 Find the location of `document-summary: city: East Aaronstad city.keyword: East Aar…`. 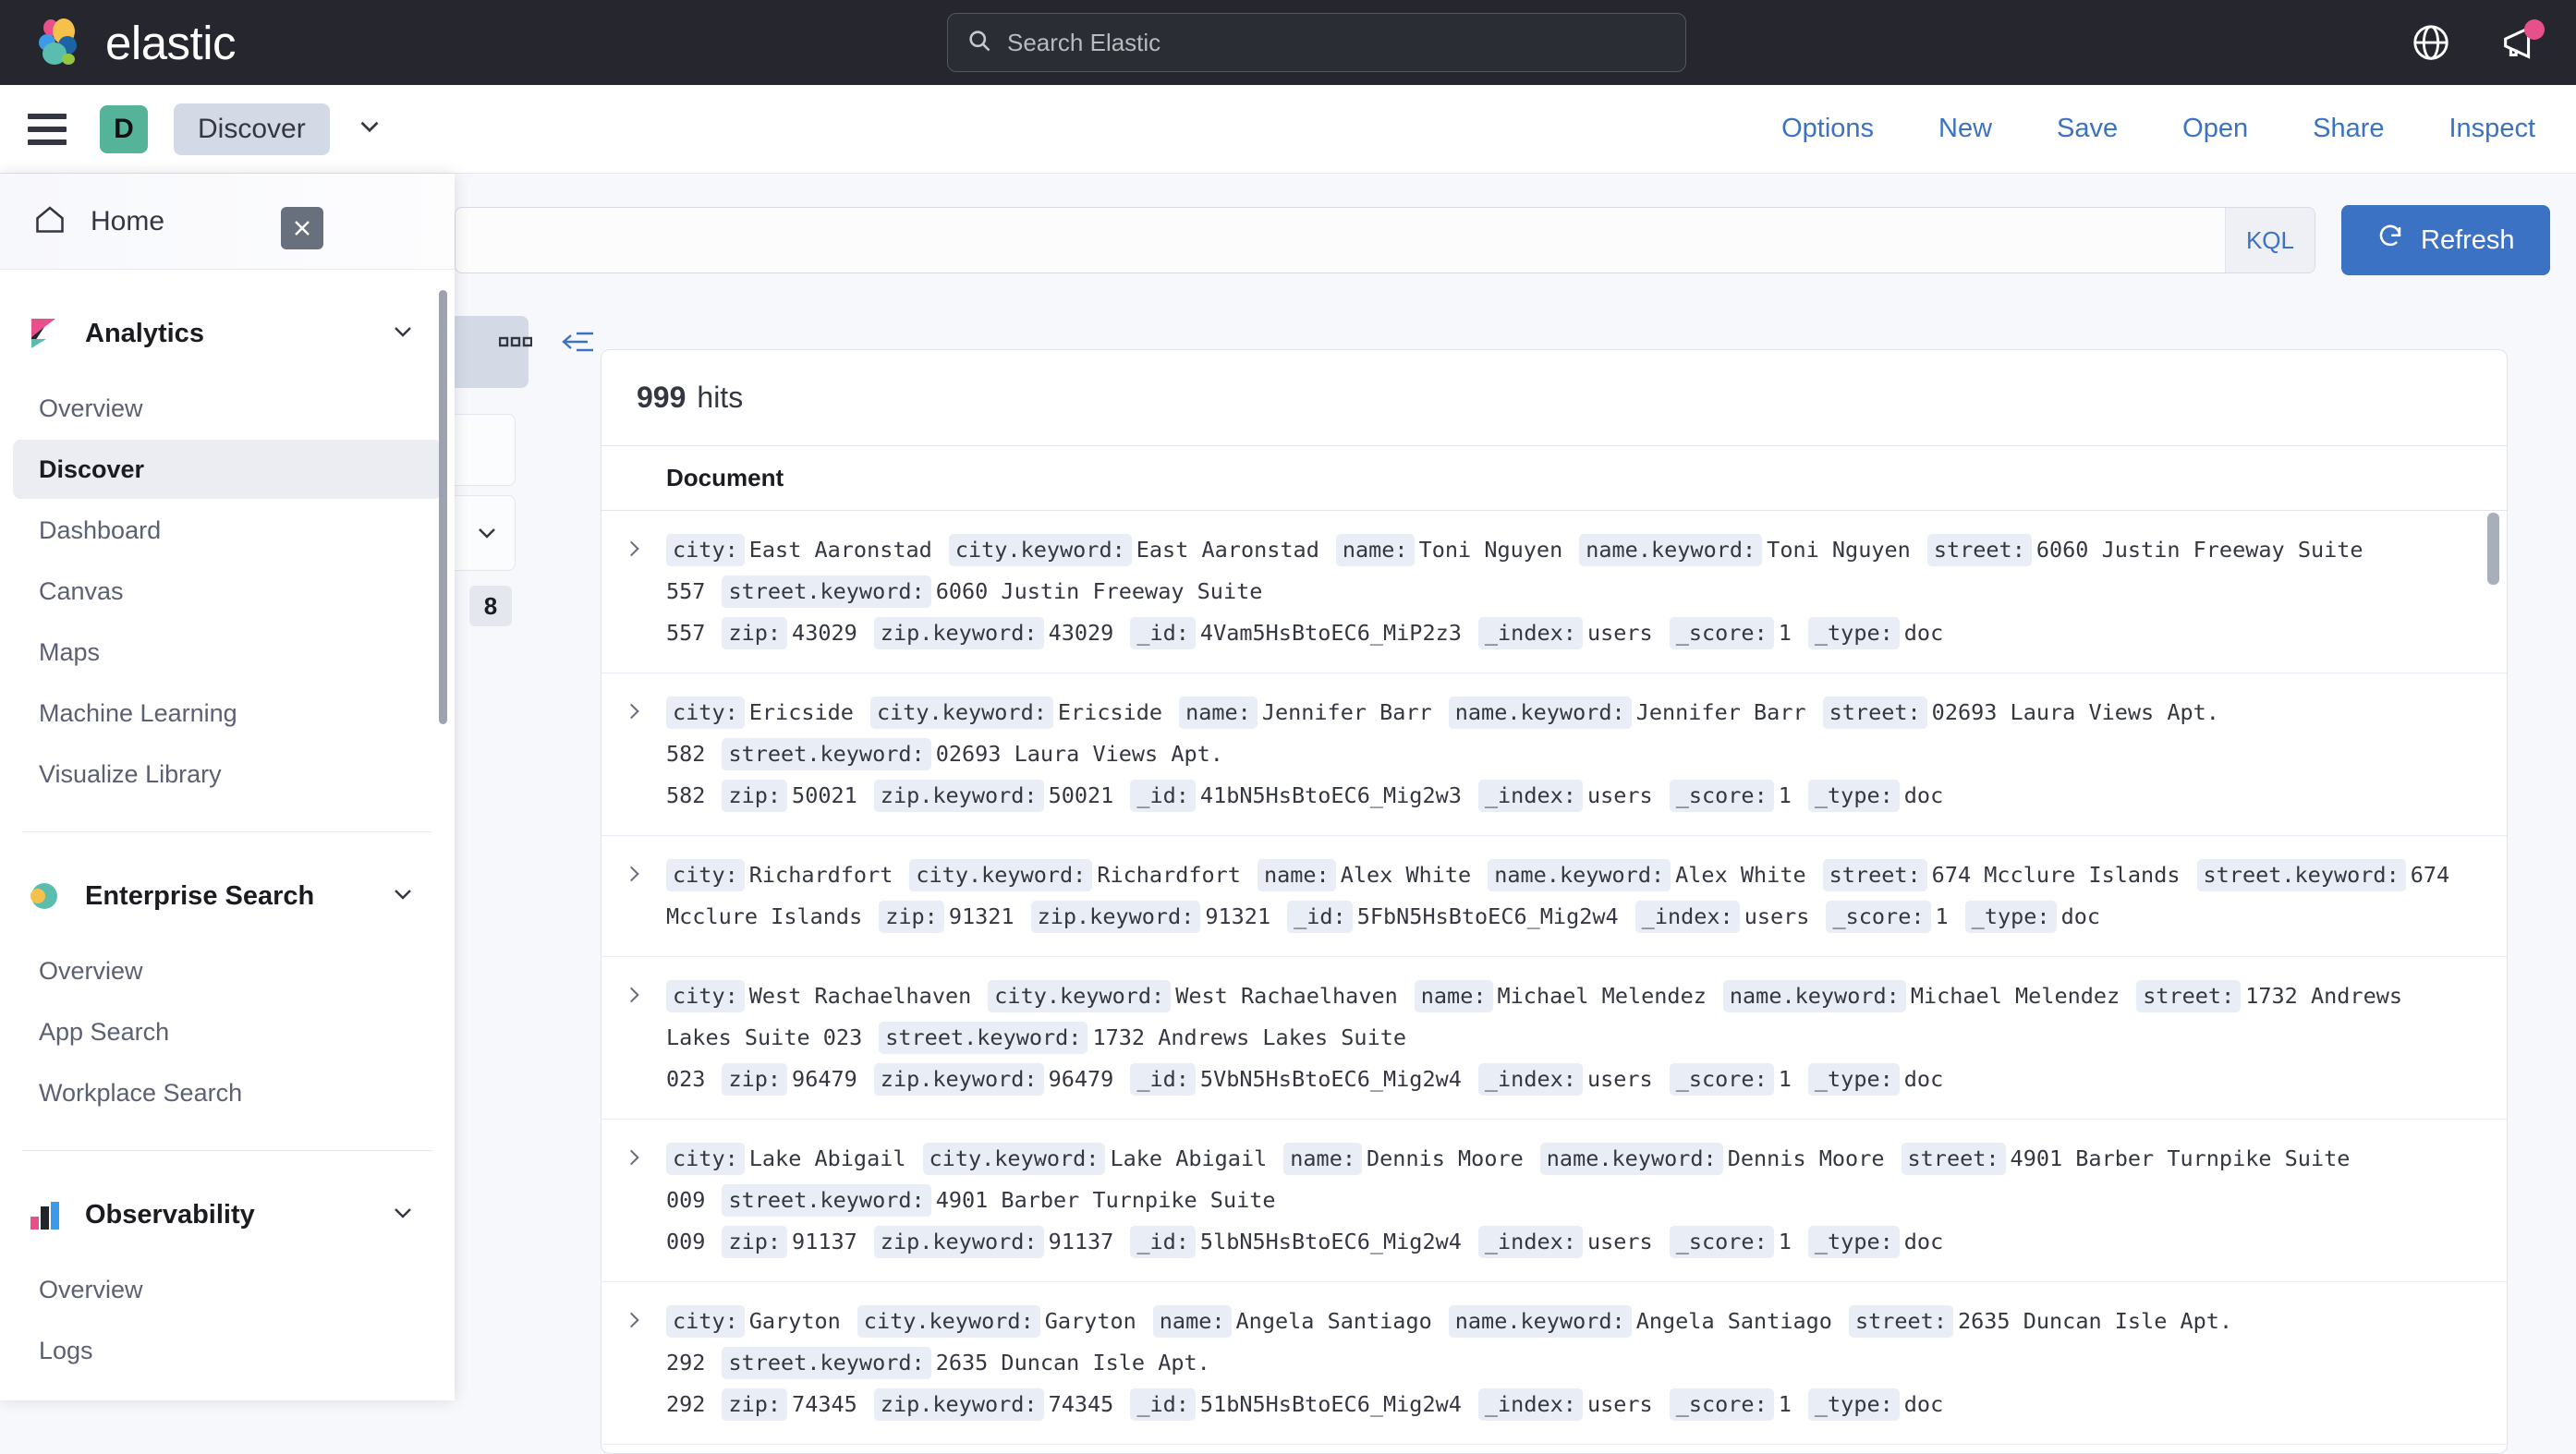

document-summary: city: East Aaronstad city.keyword: East Aar… is located at coordinates (1575, 591).